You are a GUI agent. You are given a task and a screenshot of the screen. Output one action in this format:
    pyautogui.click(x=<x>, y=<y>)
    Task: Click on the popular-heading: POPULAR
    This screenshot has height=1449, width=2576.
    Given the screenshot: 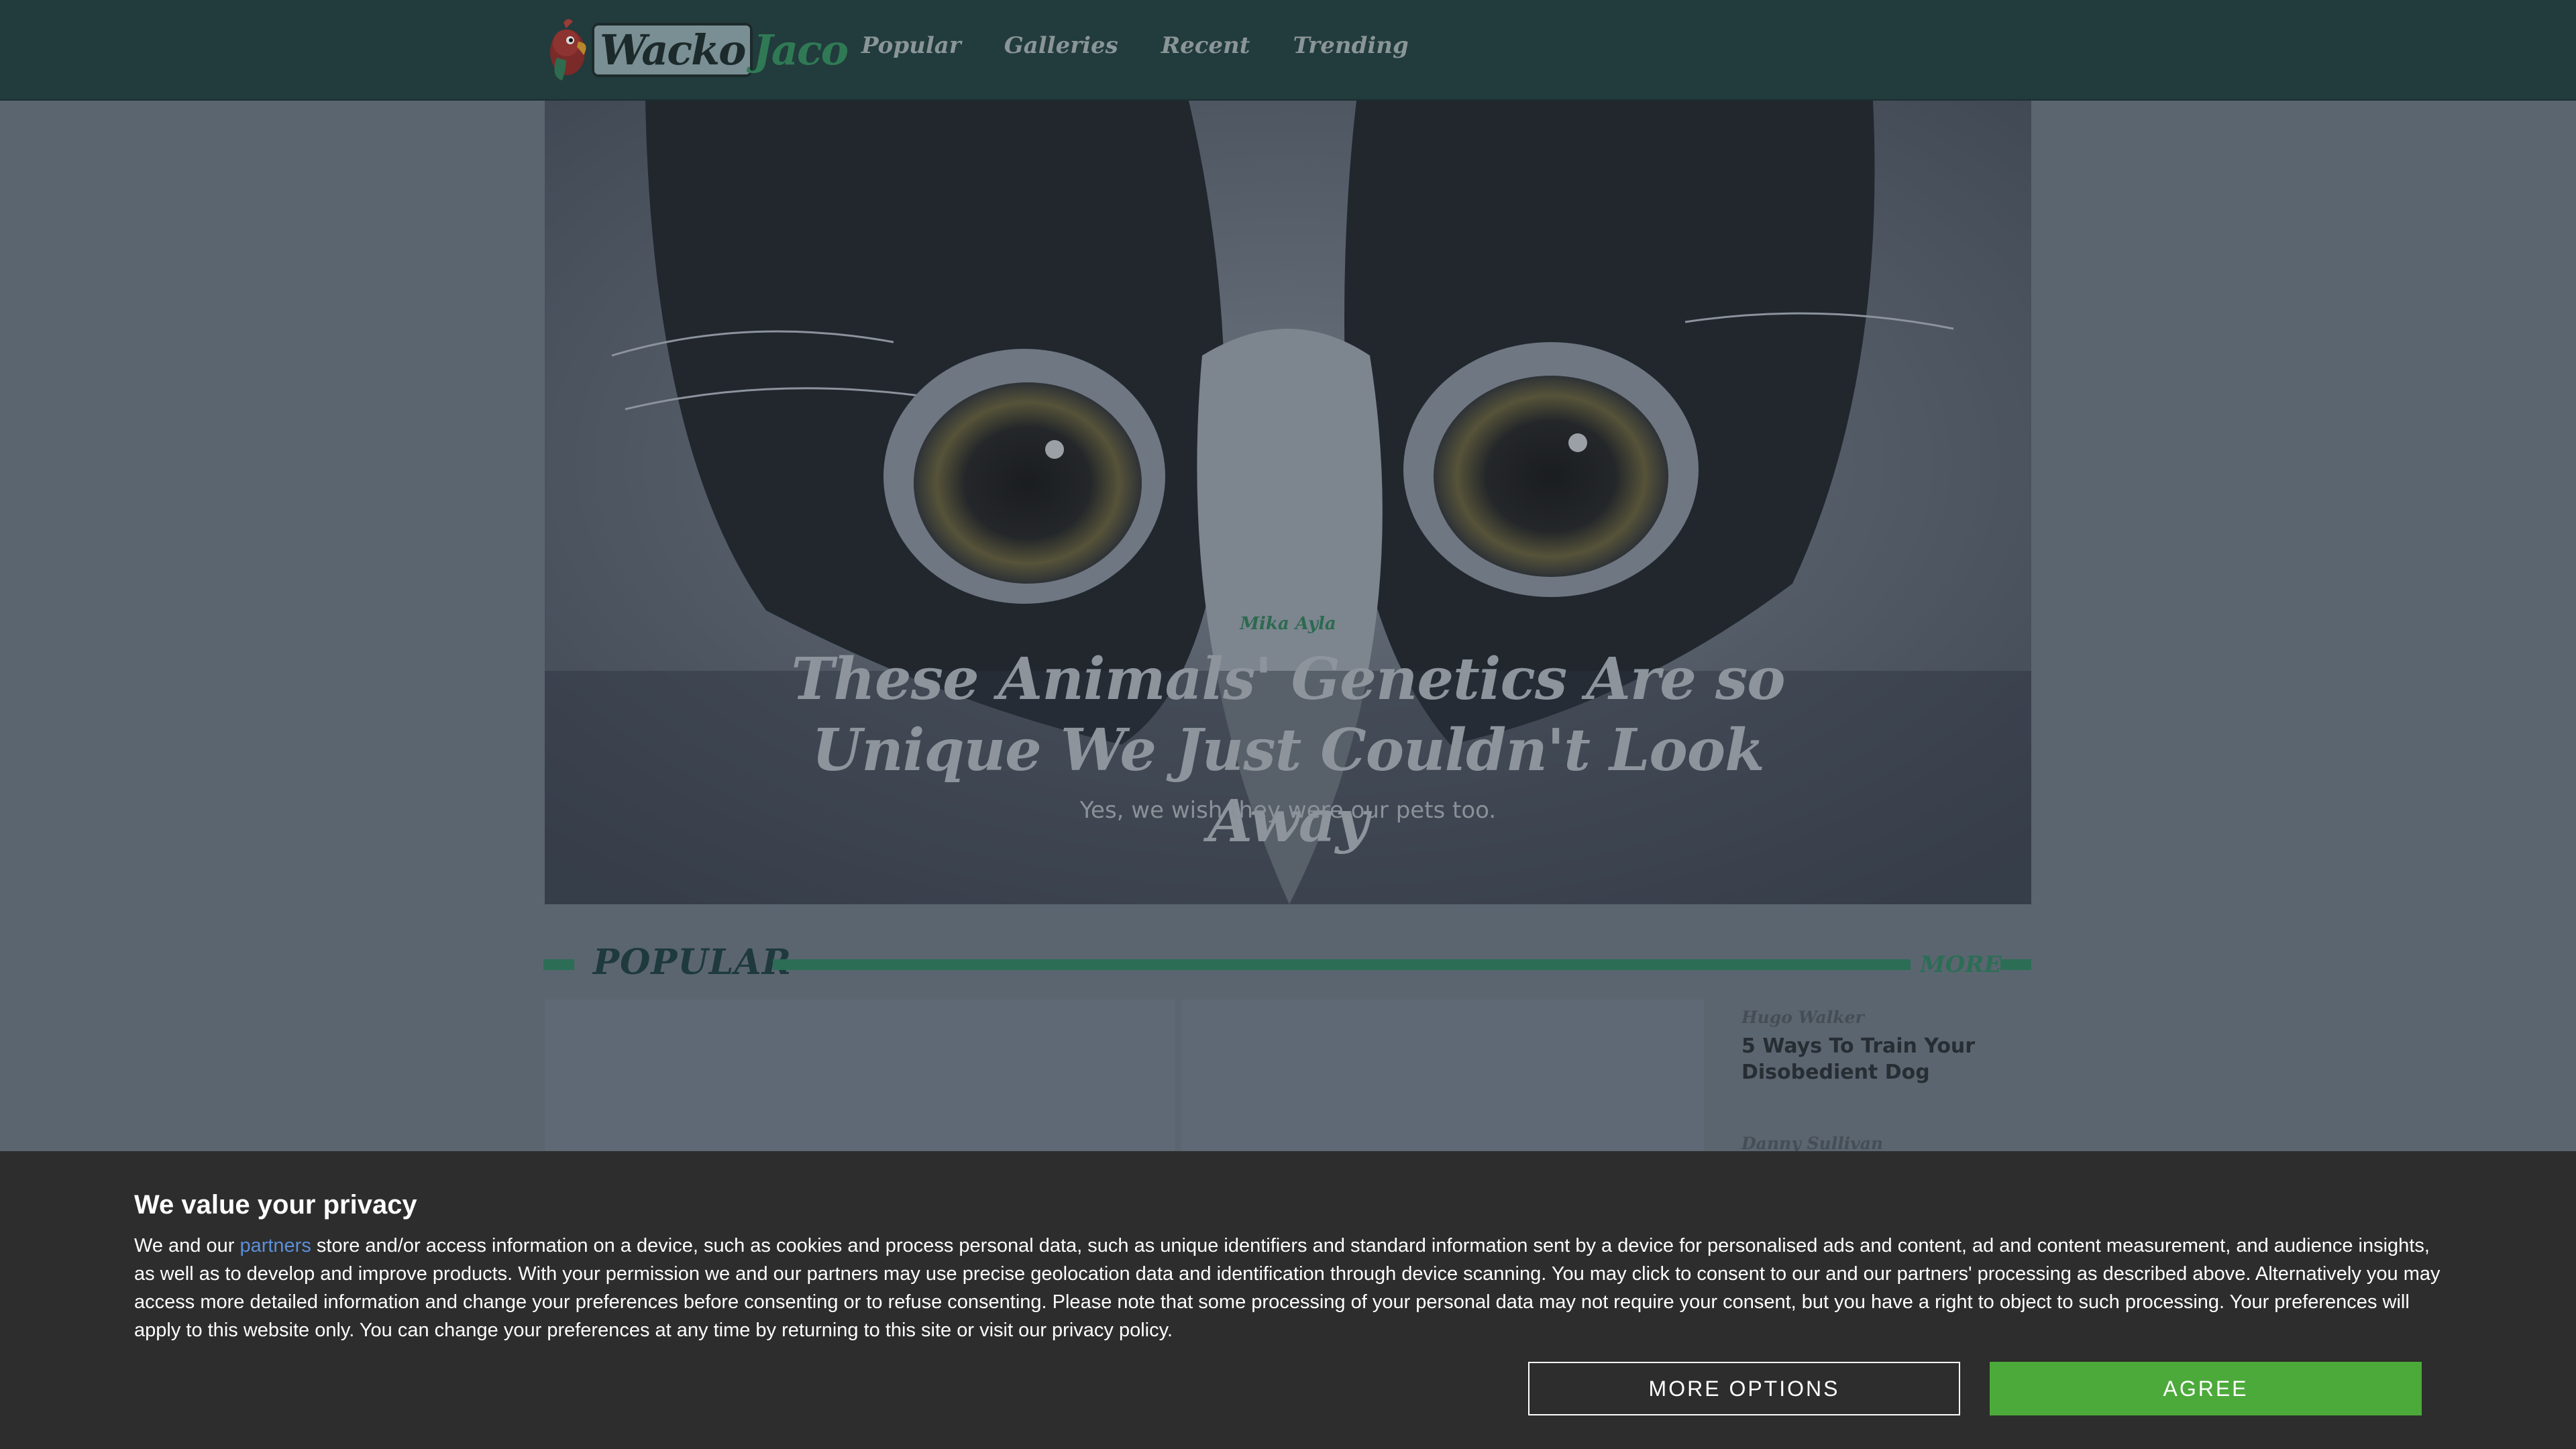 What is the action you would take?
    pyautogui.click(x=692, y=962)
    